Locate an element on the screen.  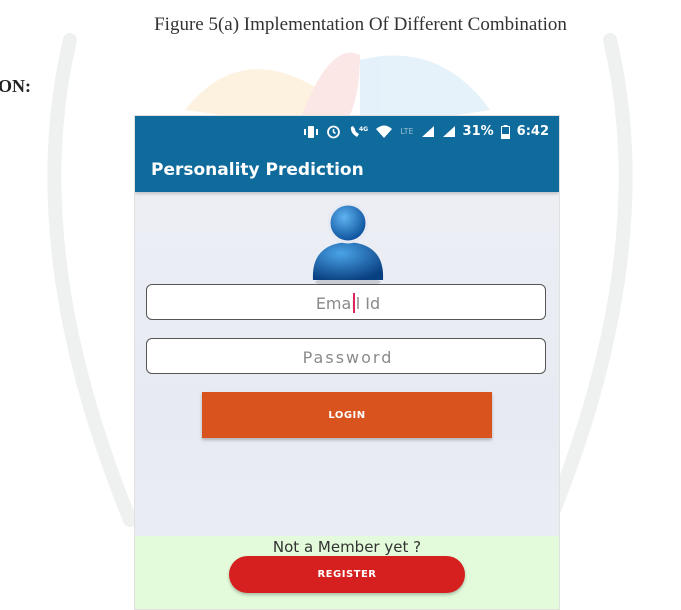
vibrate-icon is located at coordinates (311, 132).